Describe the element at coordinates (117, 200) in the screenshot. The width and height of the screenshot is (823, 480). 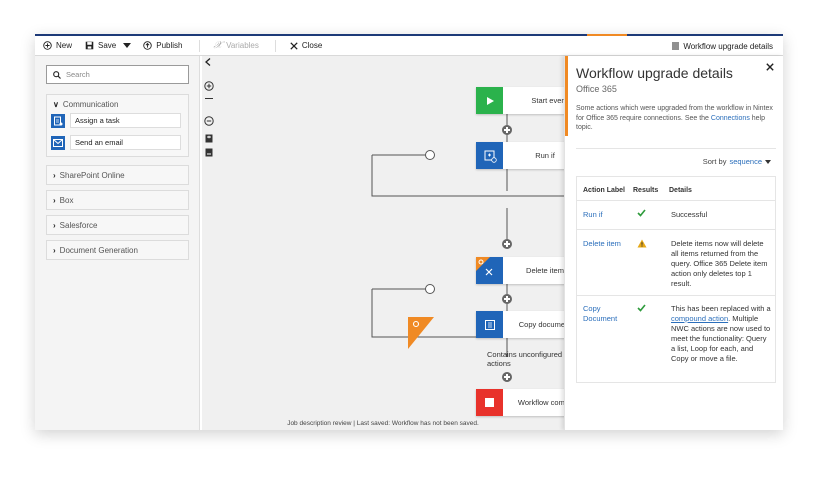
I see `category-box: › Box` at that location.